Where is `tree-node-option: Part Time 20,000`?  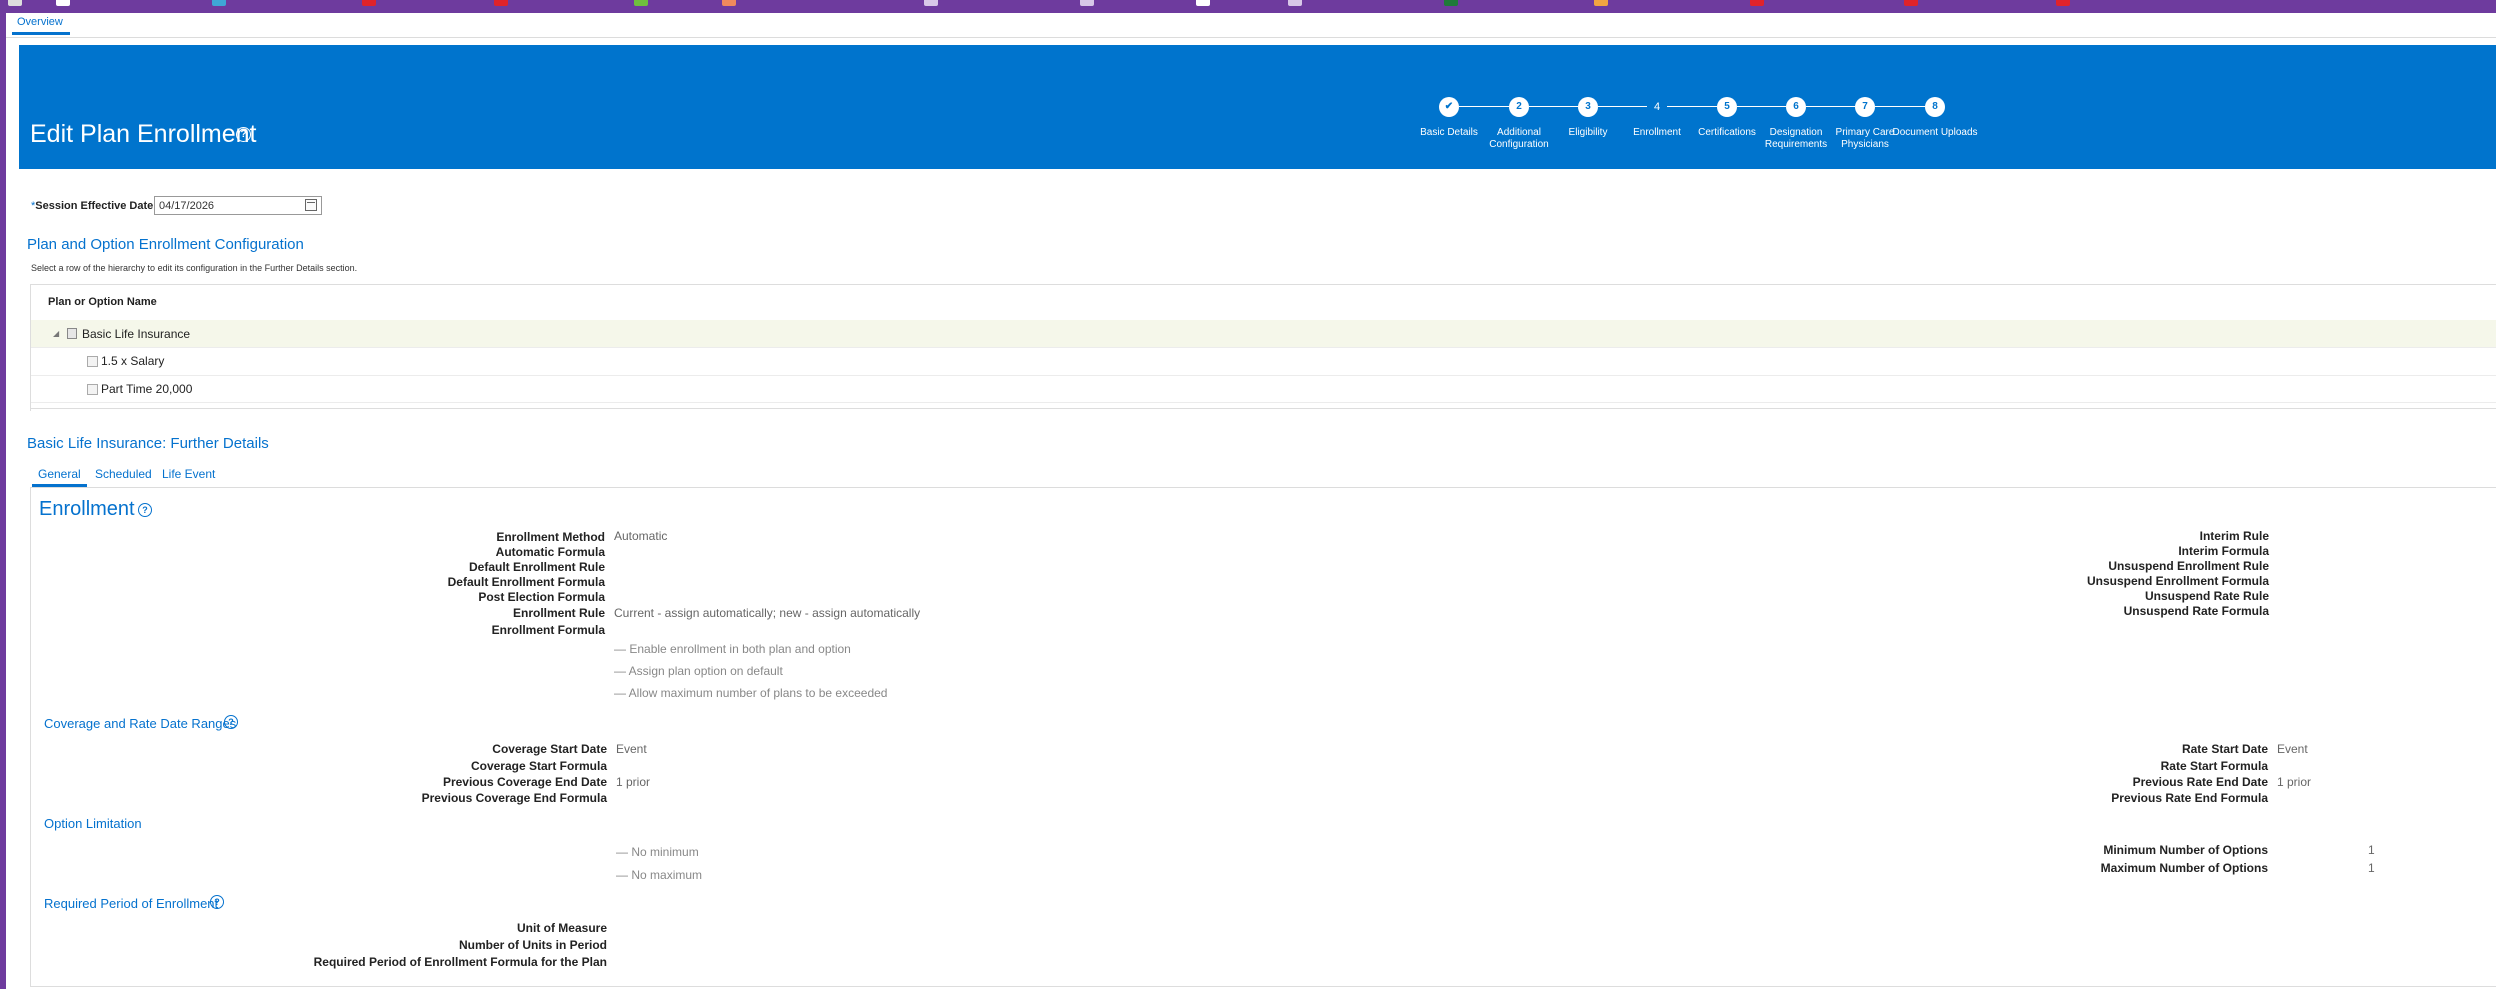 tree-node-option: Part Time 20,000 is located at coordinates (146, 389).